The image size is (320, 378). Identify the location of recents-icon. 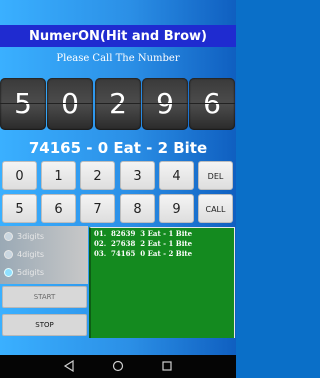
(167, 366).